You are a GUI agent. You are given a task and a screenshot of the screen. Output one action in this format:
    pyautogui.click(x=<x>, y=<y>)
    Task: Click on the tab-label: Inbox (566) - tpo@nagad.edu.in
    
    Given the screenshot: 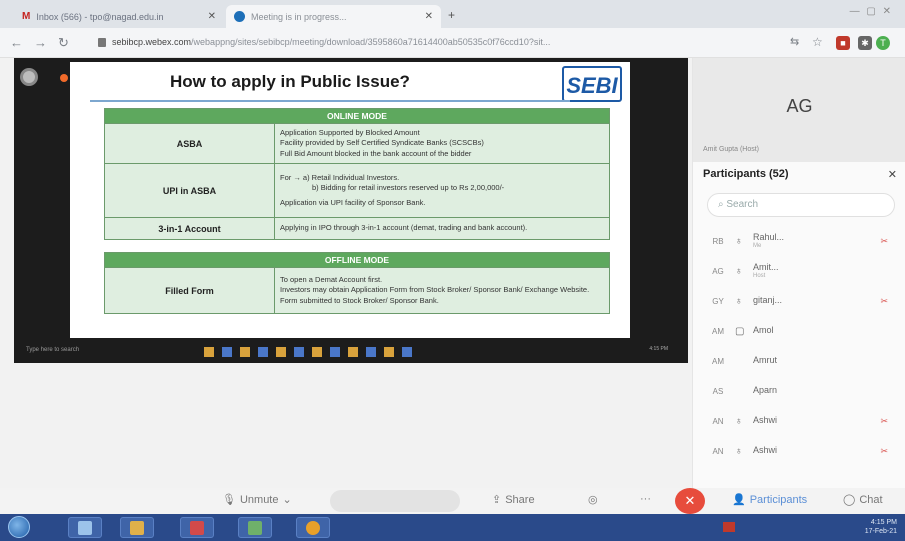 What is the action you would take?
    pyautogui.click(x=100, y=16)
    